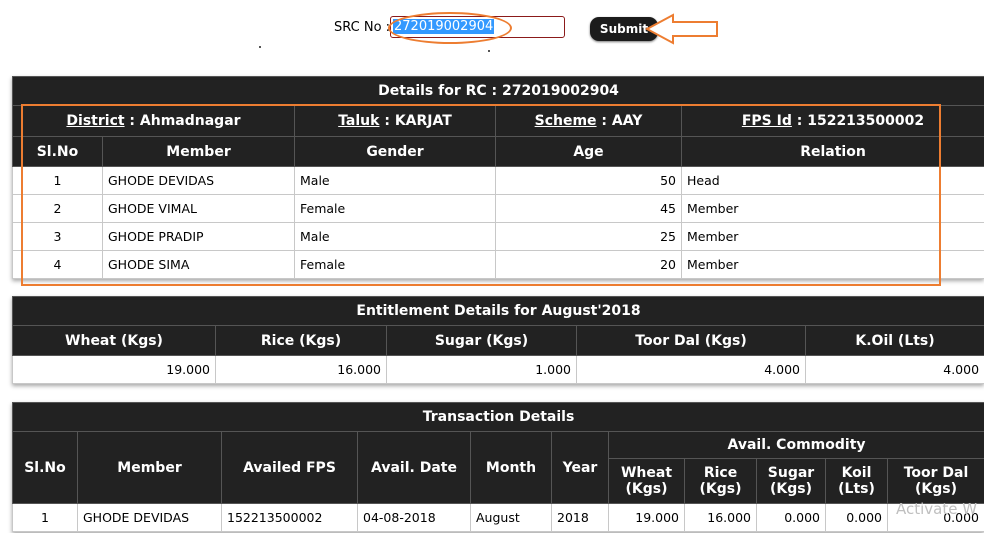  I want to click on cell-age: 45, so click(588, 208).